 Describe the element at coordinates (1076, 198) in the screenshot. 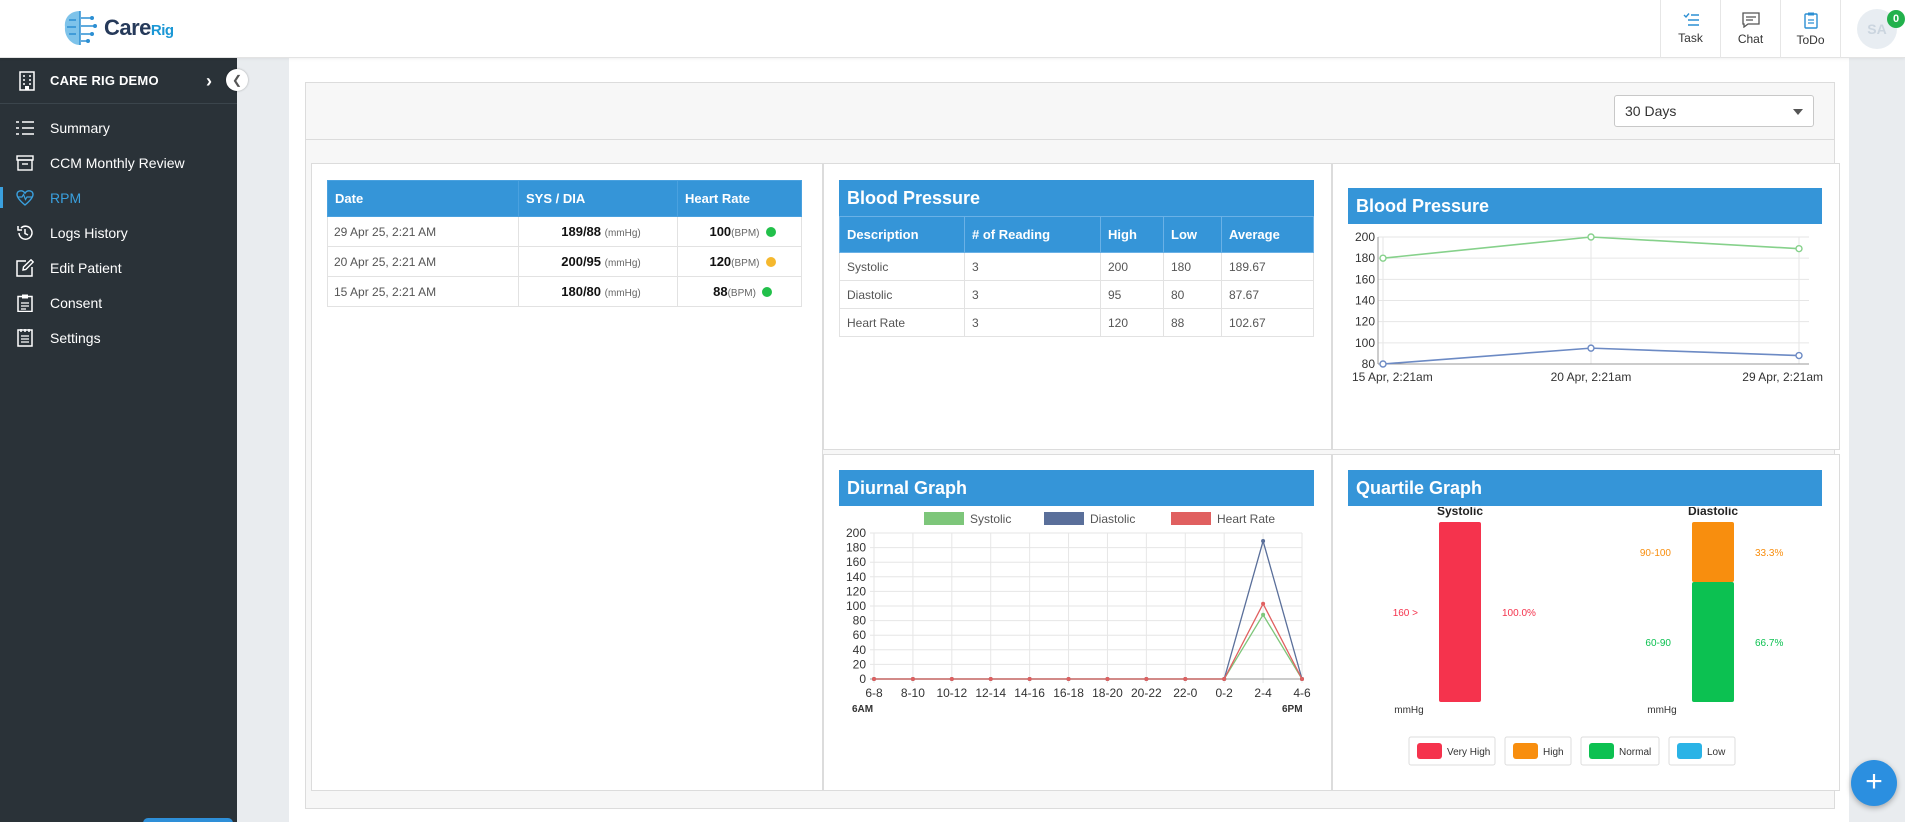

I see `bp-summary-title: Blood Pressure` at that location.